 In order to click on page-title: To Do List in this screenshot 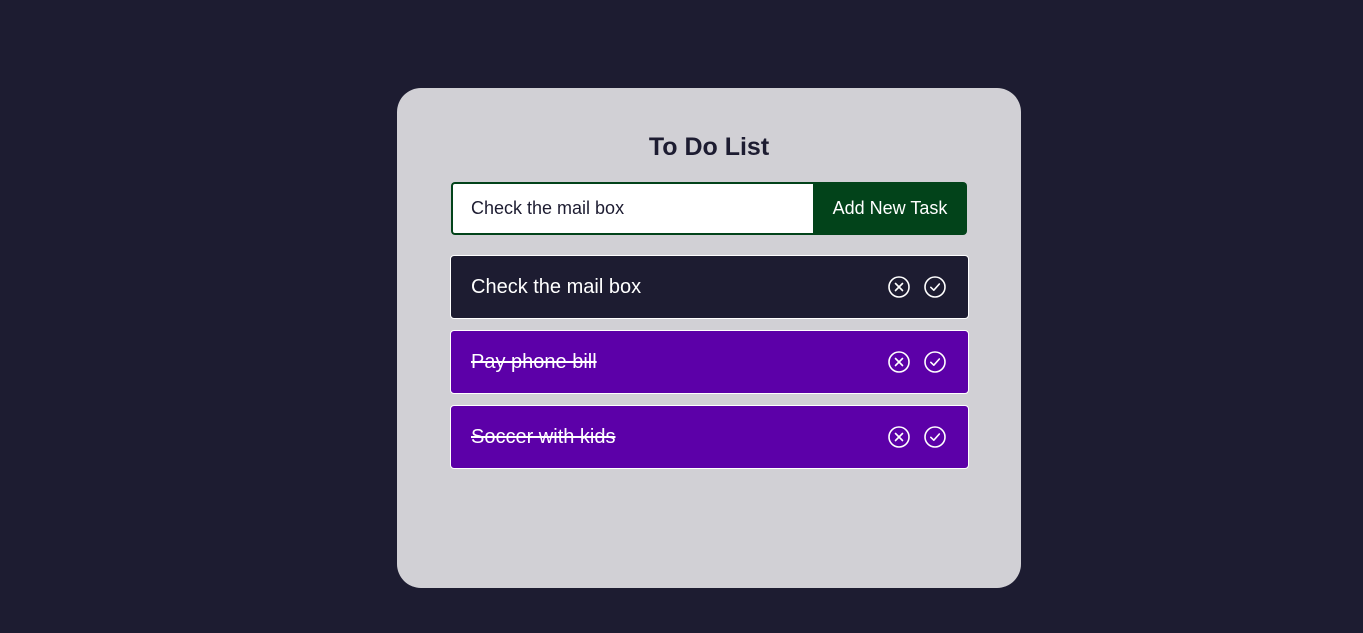, I will do `click(709, 147)`.